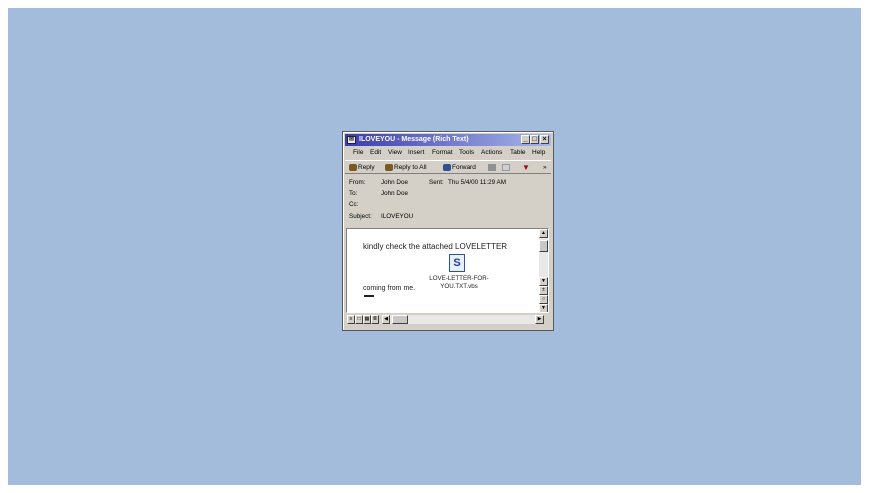 The height and width of the screenshot is (493, 869). What do you see at coordinates (543, 281) in the screenshot?
I see `scroll-down-button: ▼` at bounding box center [543, 281].